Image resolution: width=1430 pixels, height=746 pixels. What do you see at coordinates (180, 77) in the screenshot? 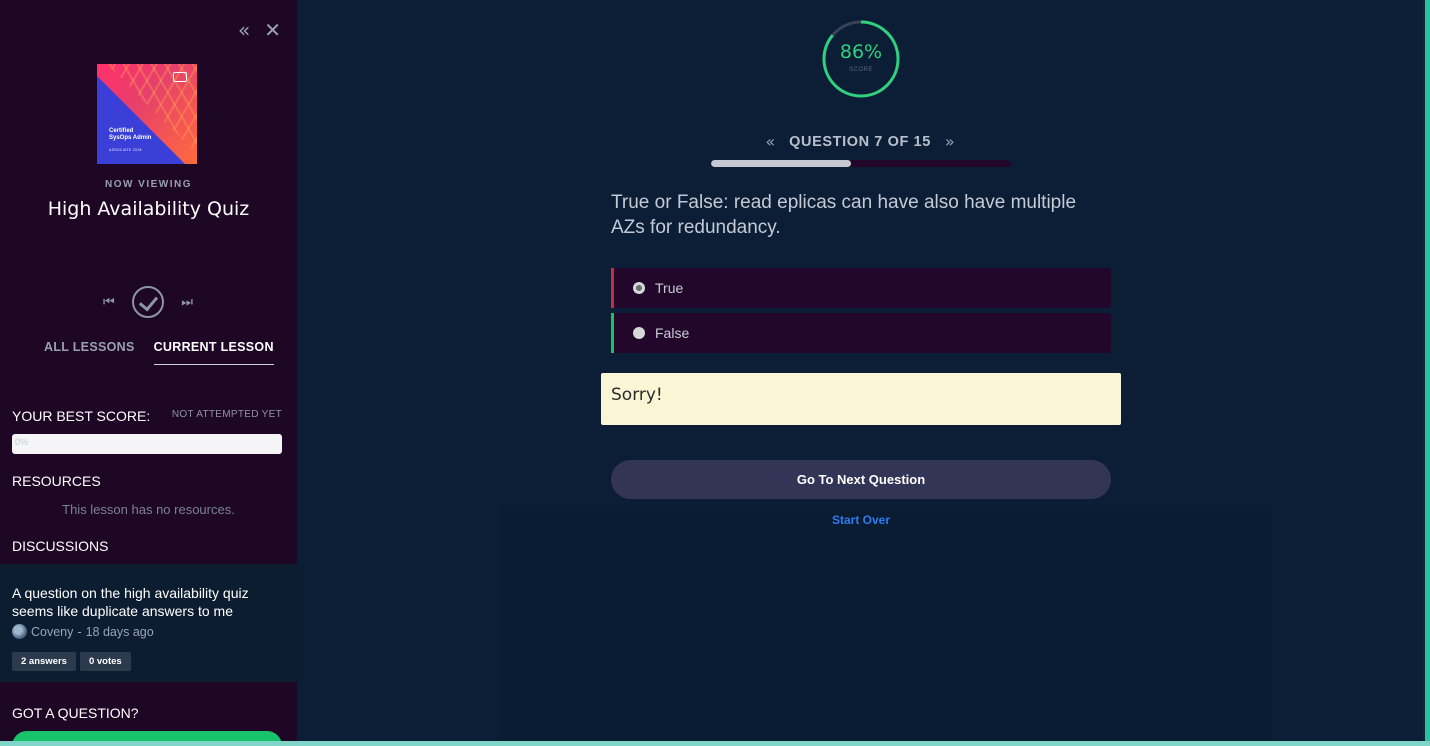
I see `presentation-icon` at bounding box center [180, 77].